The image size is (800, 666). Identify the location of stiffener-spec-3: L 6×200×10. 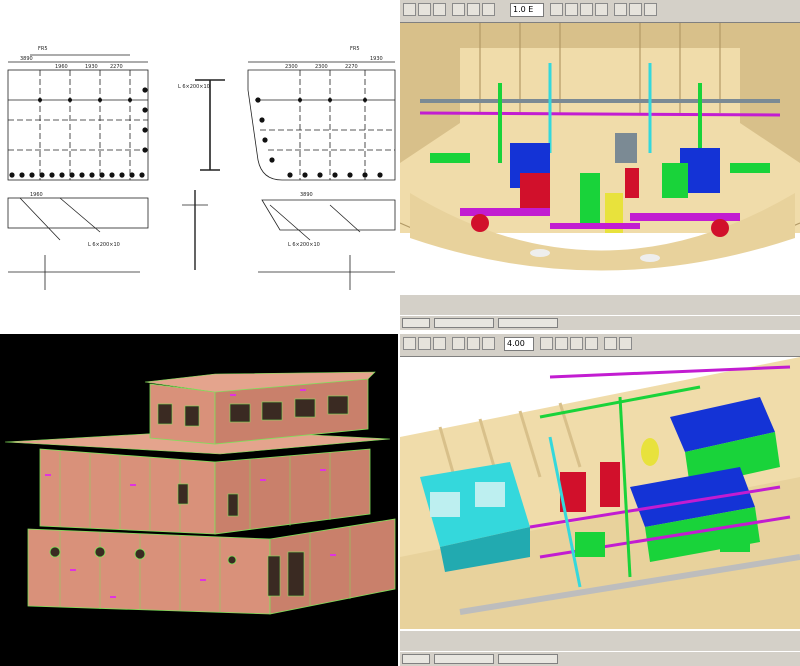
(304, 245).